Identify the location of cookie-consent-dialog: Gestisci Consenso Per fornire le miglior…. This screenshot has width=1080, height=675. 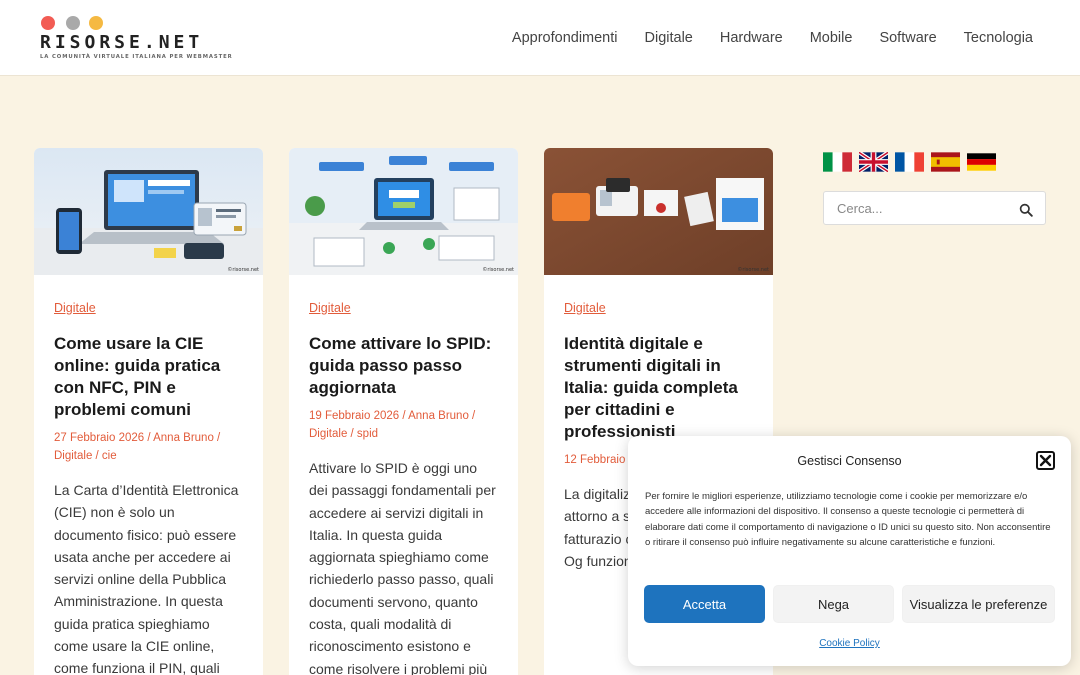
(849, 551).